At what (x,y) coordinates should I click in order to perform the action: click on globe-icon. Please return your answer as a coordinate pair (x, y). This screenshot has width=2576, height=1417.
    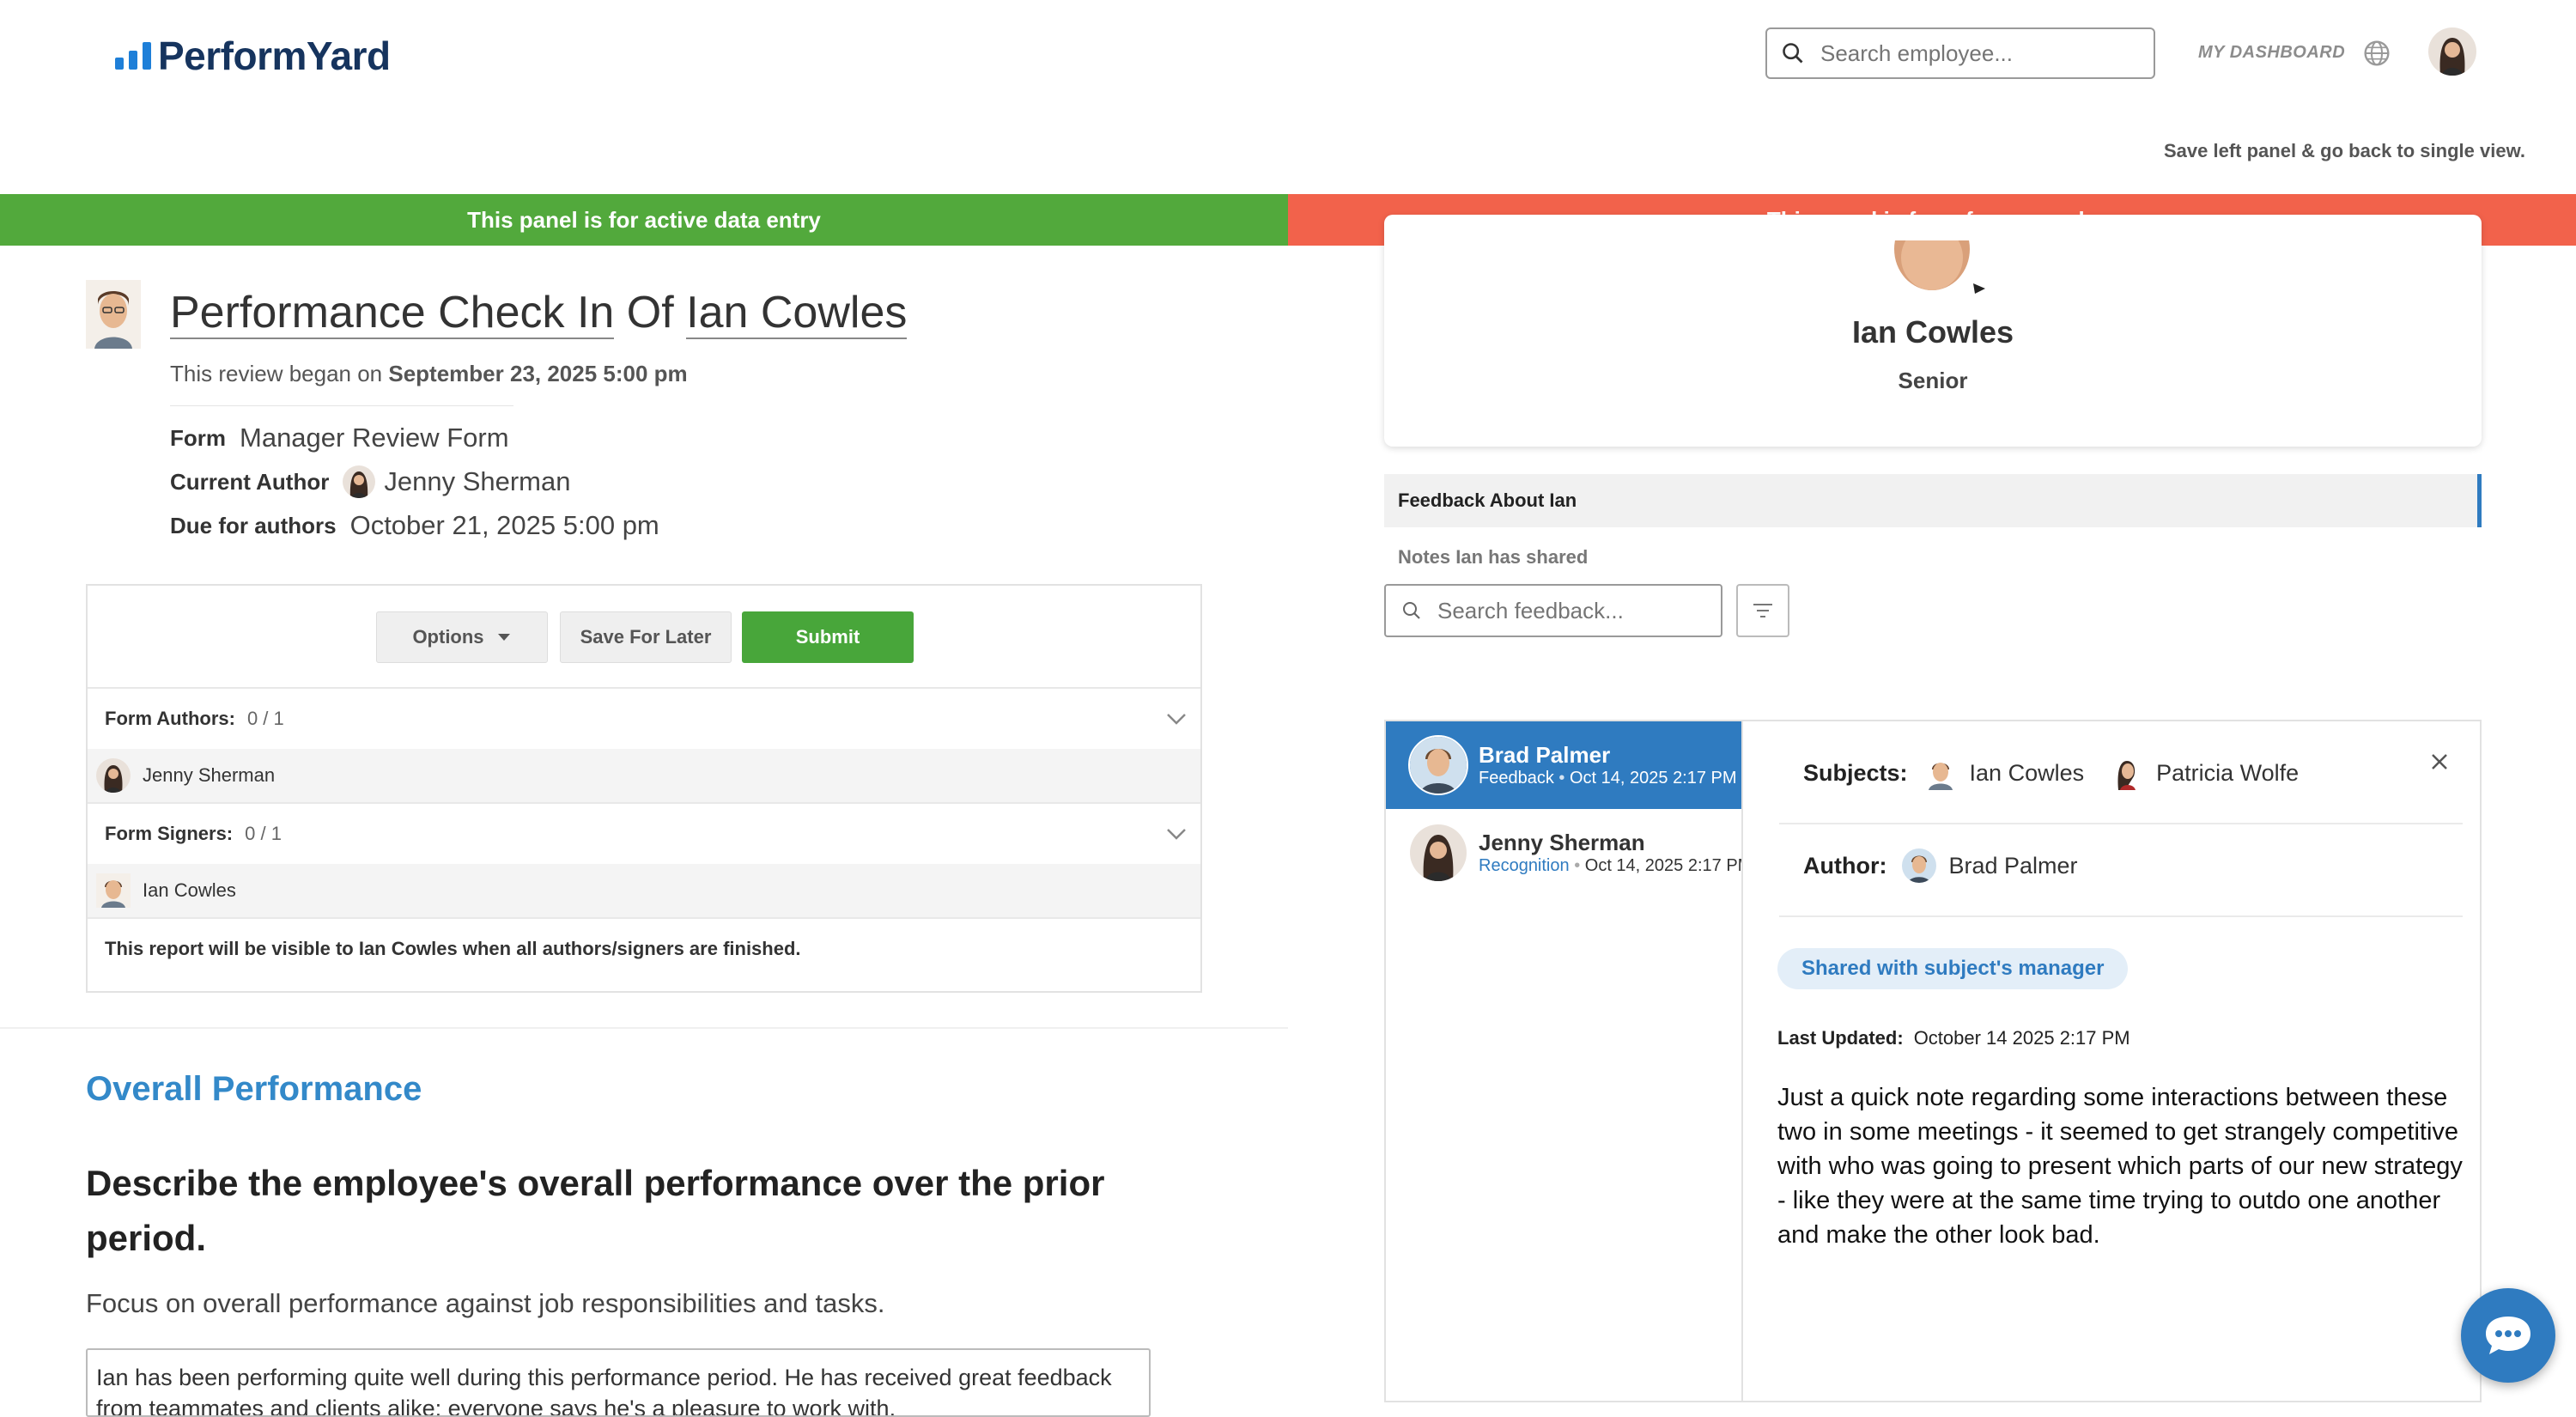
    Looking at the image, I should click on (2377, 55).